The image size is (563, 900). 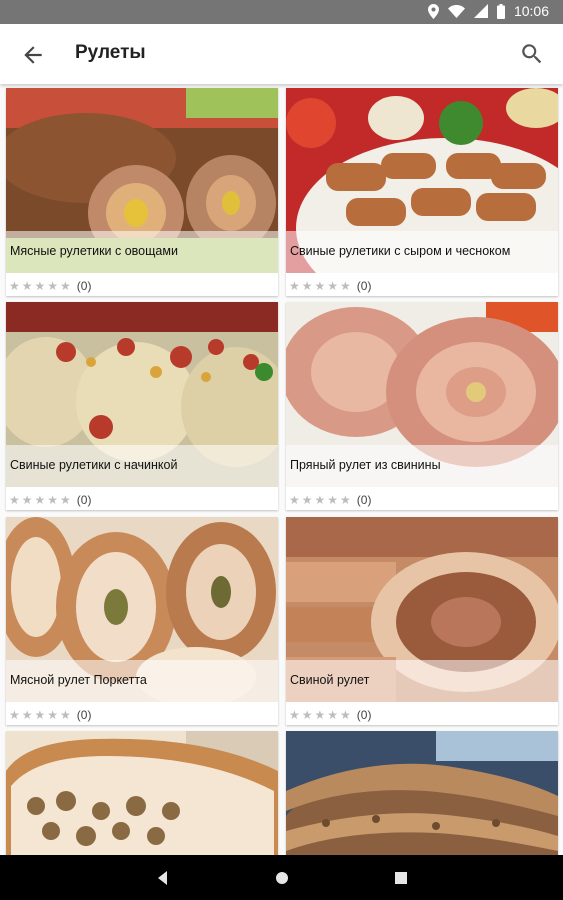 I want to click on recipe-caption: Свиные рулетики с начинкой, so click(x=142, y=466).